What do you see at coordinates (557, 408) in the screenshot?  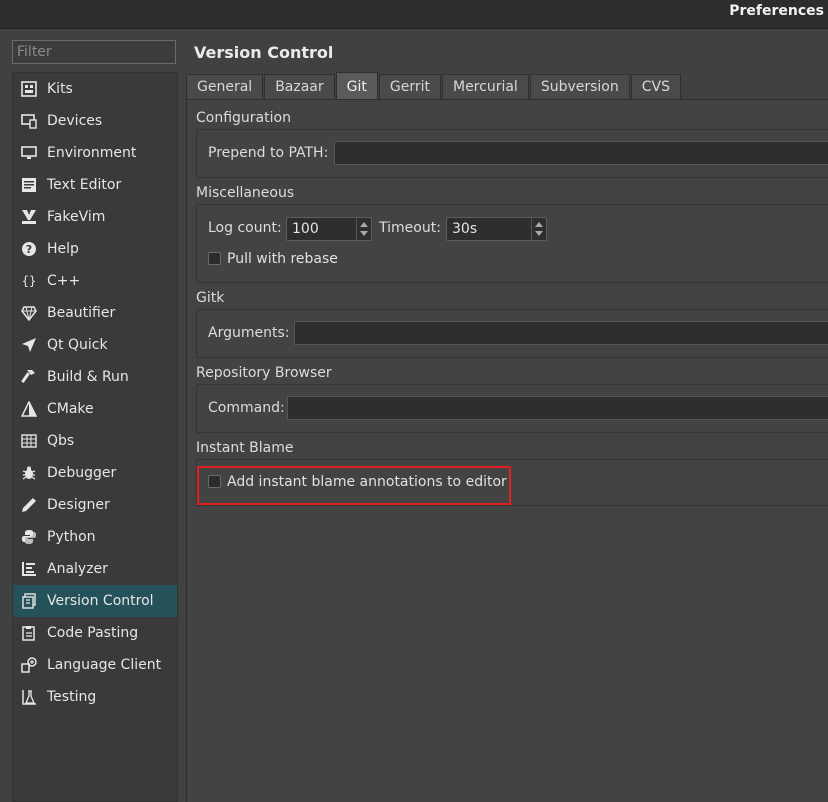 I see `repo-command-input` at bounding box center [557, 408].